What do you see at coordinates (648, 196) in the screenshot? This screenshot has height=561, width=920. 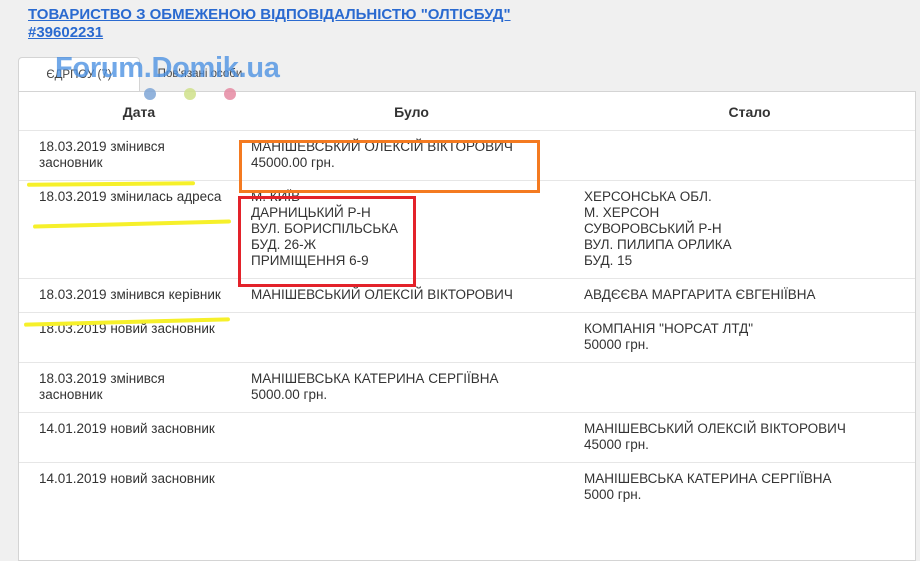 I see `cell-became-line: ХЕРСОНСЬКА ОБЛ.` at bounding box center [648, 196].